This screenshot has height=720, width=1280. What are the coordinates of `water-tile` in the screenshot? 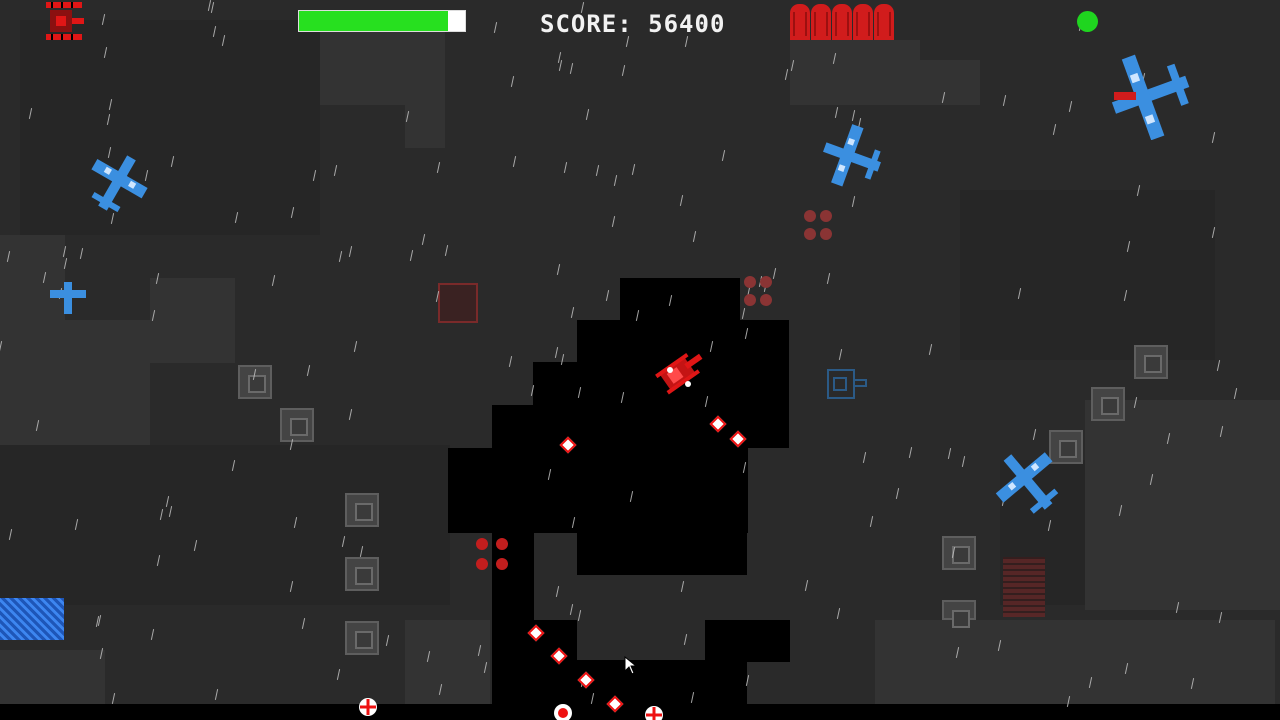 It's located at (32, 619).